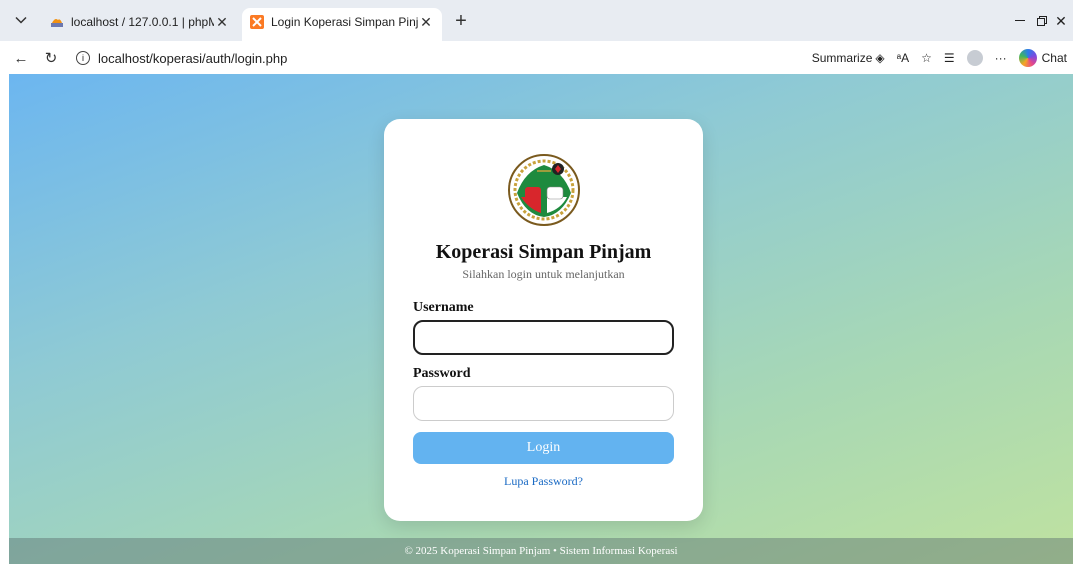 Image resolution: width=1073 pixels, height=564 pixels. I want to click on summarize-label: Summarize, so click(842, 57).